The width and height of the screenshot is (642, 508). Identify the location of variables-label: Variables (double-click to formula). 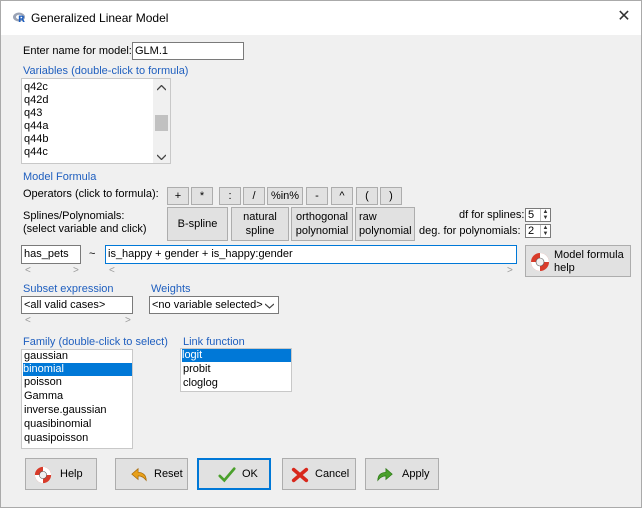
(106, 71).